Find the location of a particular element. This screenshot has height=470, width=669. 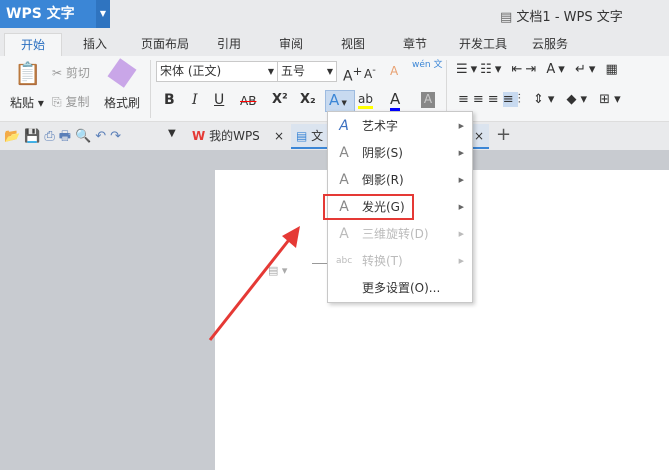

menu-item-reflection: A 倒影(R) ▶ is located at coordinates (400, 180).